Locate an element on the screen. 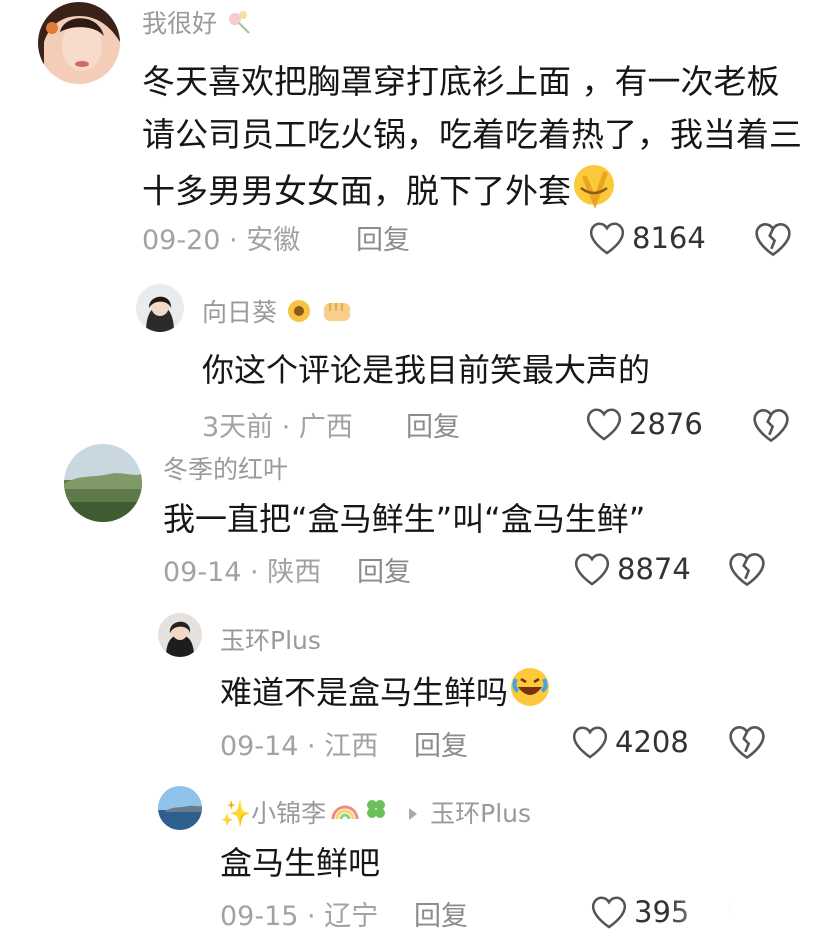  triangle-right-icon is located at coordinates (413, 812).